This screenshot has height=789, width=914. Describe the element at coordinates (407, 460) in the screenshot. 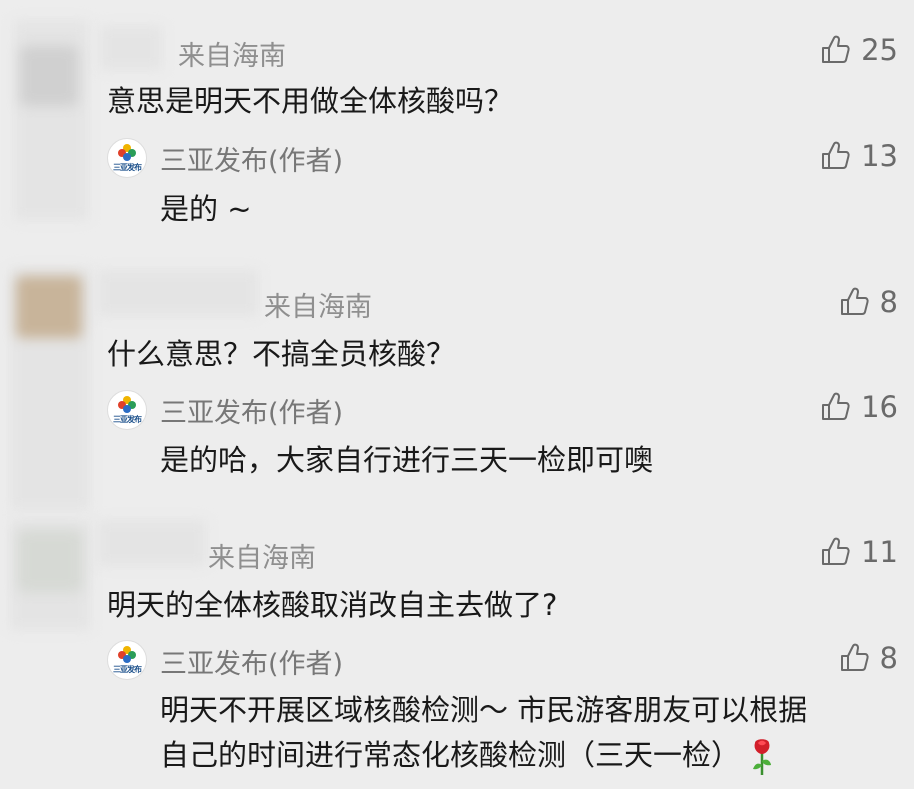

I see `reply-text: 是的哈，大家自行进行三天一检即可噢` at that location.